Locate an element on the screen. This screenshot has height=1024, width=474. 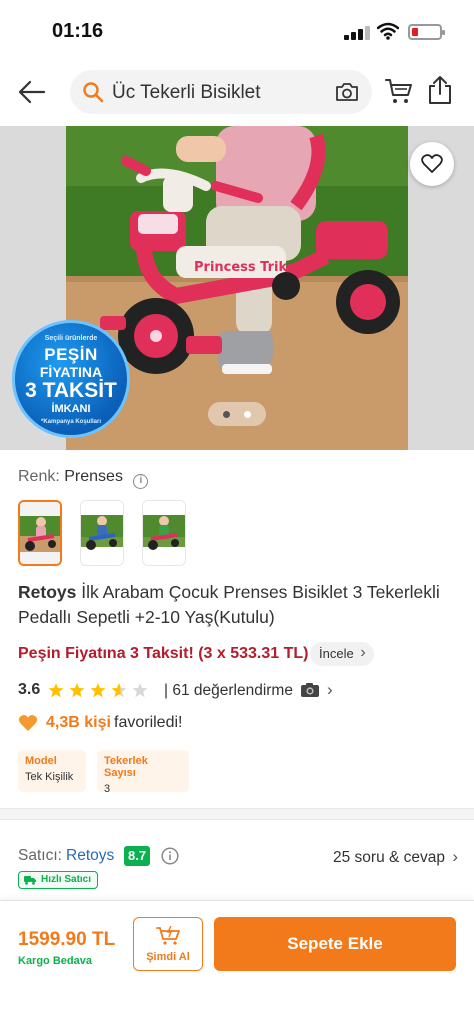
variant-thumb-green is located at coordinates (164, 533).